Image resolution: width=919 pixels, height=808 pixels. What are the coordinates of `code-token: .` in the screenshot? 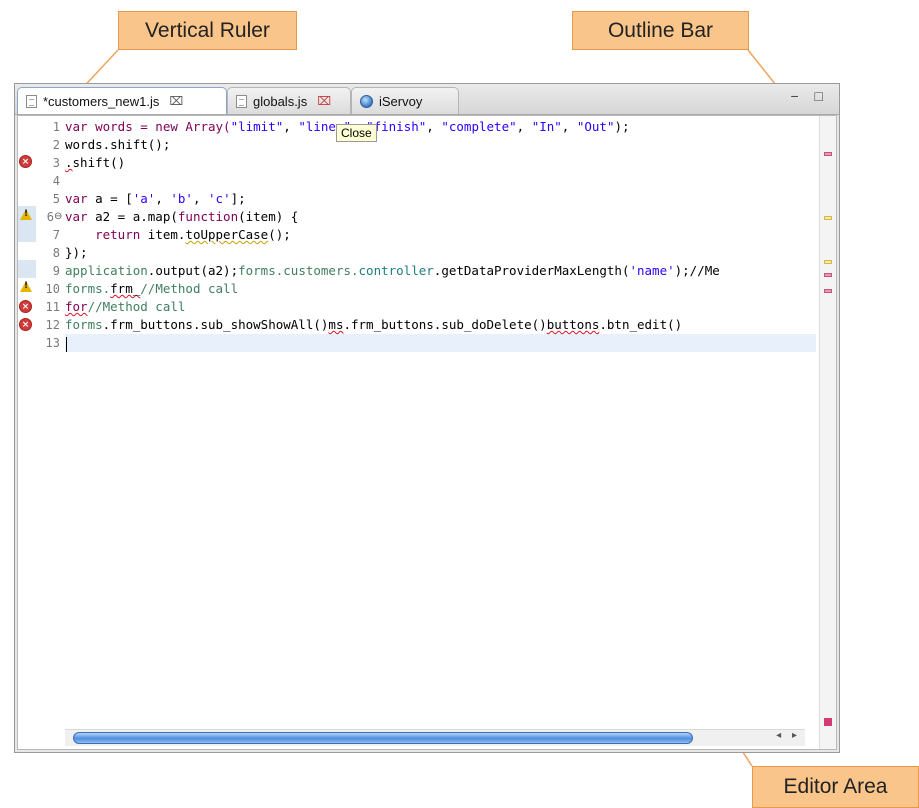 It's located at (69, 162).